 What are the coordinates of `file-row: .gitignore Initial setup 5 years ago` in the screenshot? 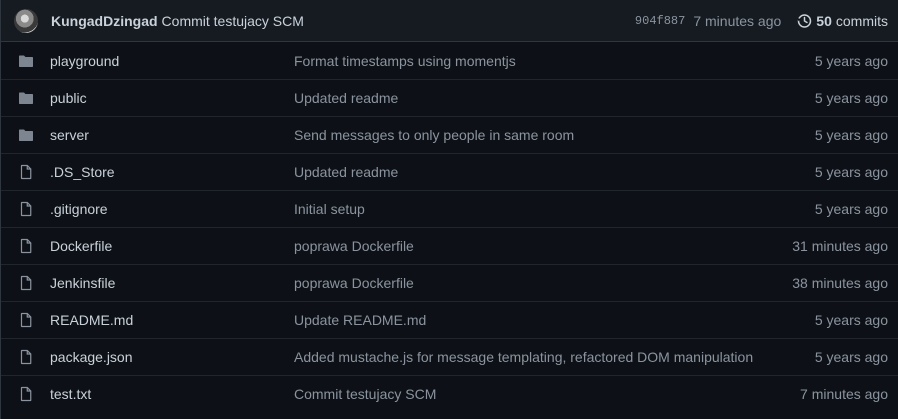 It's located at (449, 208).